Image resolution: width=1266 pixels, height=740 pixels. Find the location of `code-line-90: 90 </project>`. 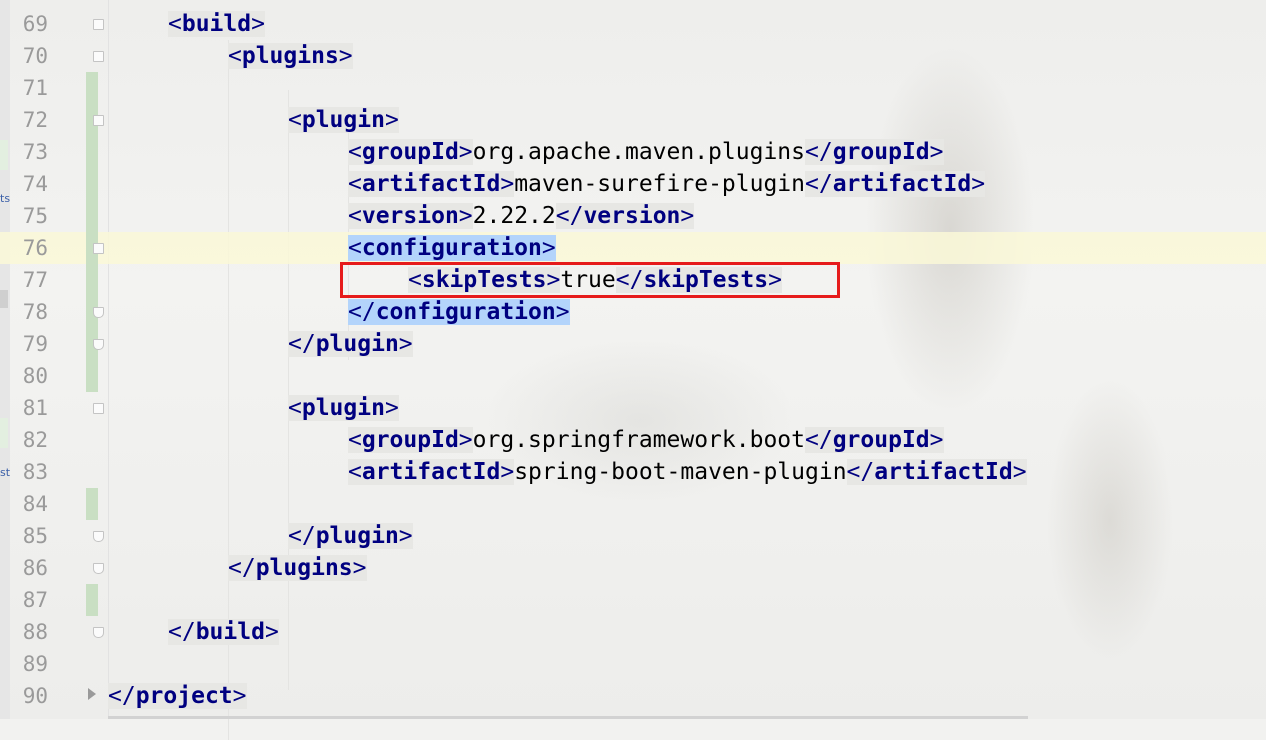

code-line-90: 90 </project> is located at coordinates (633, 696).